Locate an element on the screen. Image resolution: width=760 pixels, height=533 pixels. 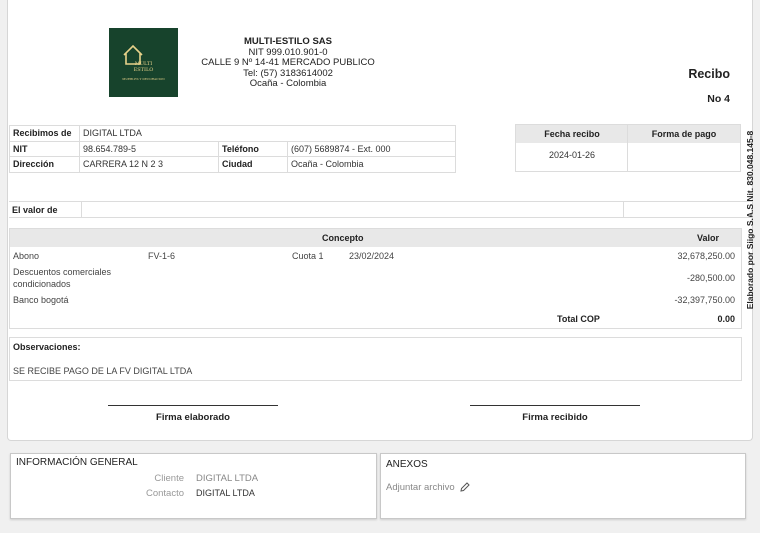
nit-value: 98.654.789-5 is located at coordinates (149, 148).